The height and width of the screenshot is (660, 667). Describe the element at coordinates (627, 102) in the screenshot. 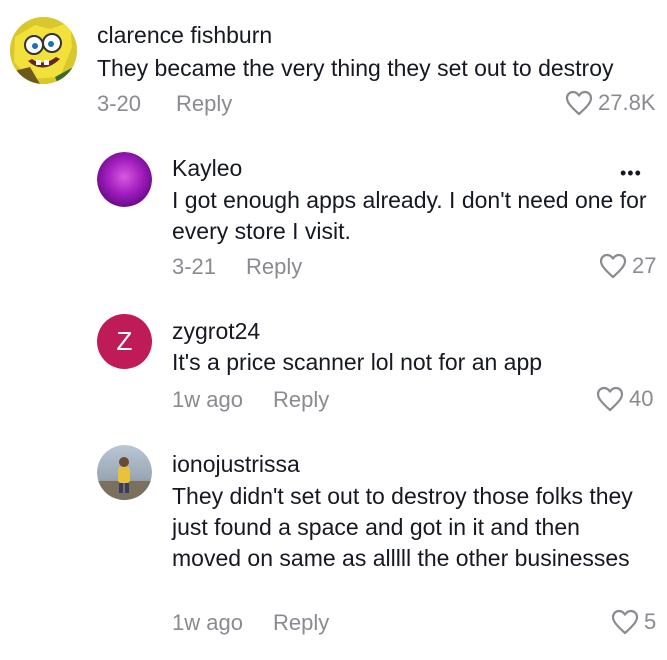

I see `like-count: 27.8K` at that location.